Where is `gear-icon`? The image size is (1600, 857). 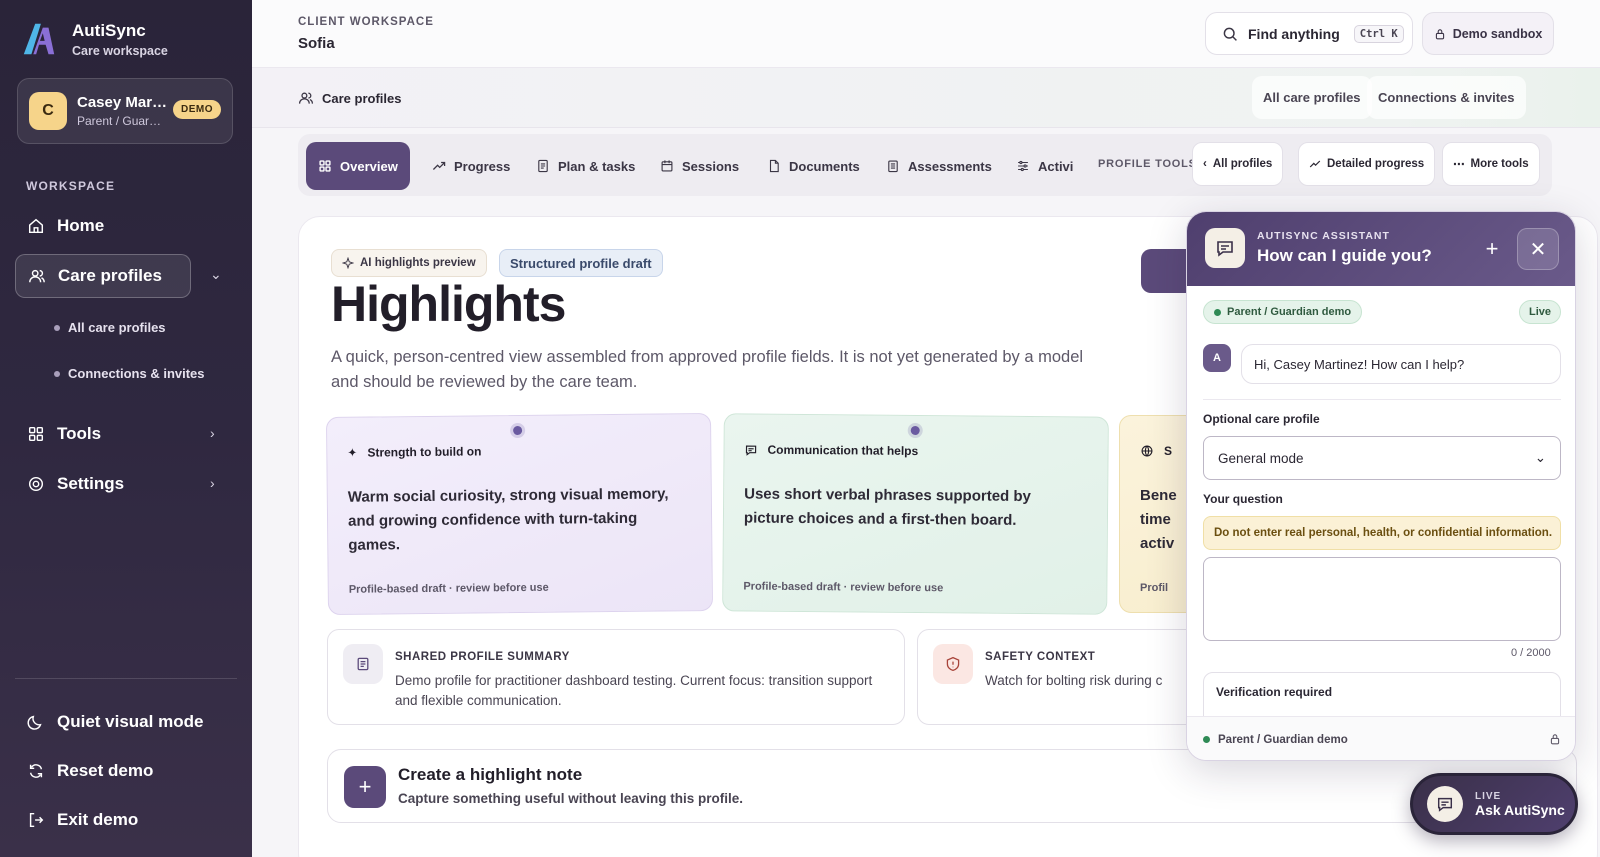 gear-icon is located at coordinates (36, 484).